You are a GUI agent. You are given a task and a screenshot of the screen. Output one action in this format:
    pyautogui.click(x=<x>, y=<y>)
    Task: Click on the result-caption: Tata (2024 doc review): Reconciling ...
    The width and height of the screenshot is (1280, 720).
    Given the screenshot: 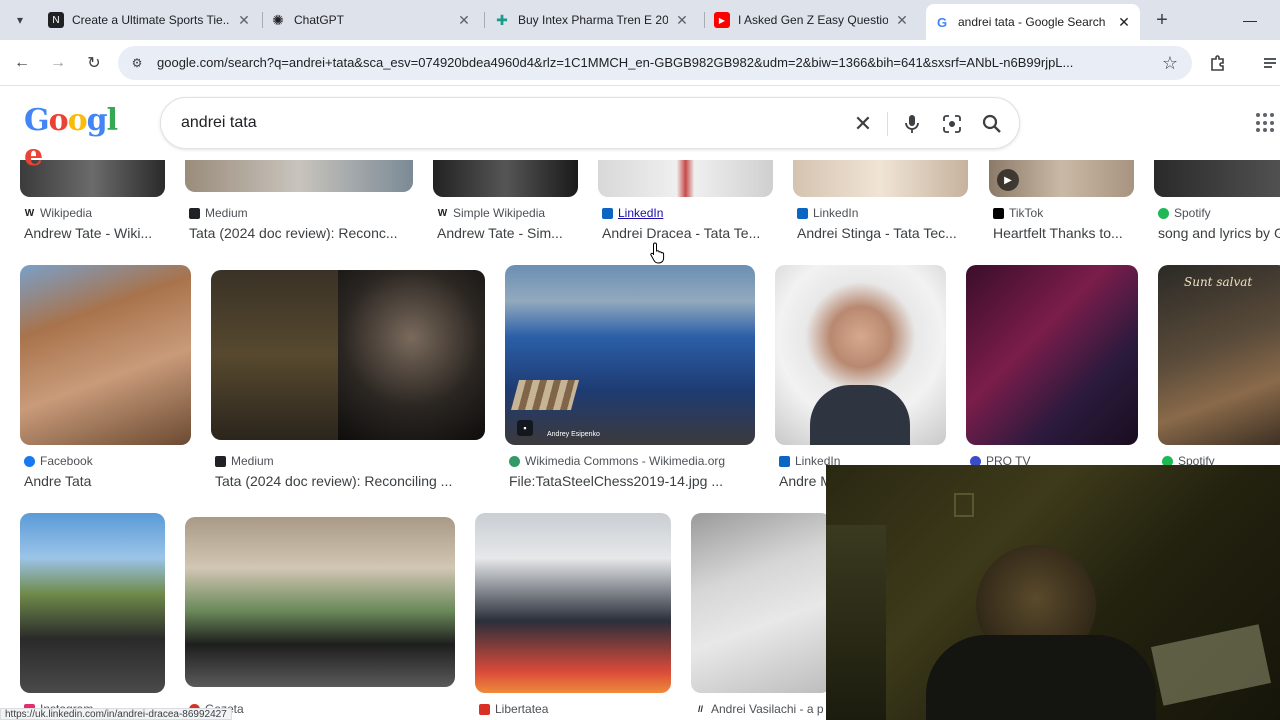 What is the action you would take?
    pyautogui.click(x=350, y=481)
    